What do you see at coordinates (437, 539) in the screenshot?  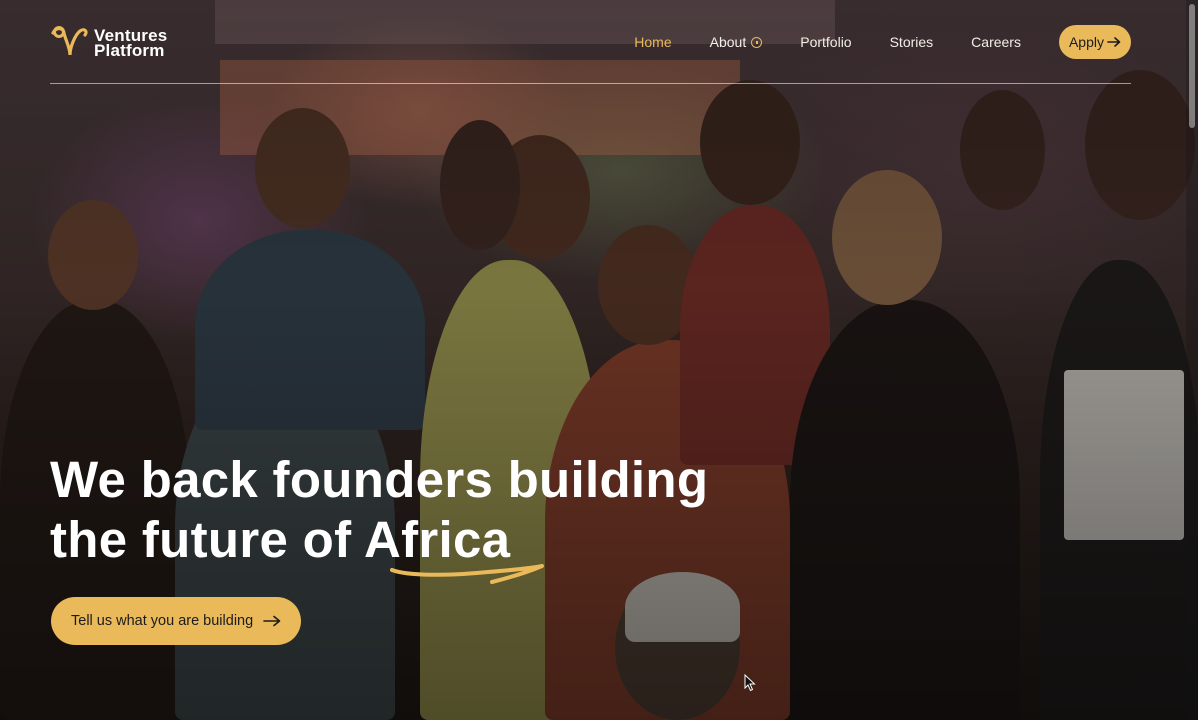 I see `hero-headline-highlight: Africa` at bounding box center [437, 539].